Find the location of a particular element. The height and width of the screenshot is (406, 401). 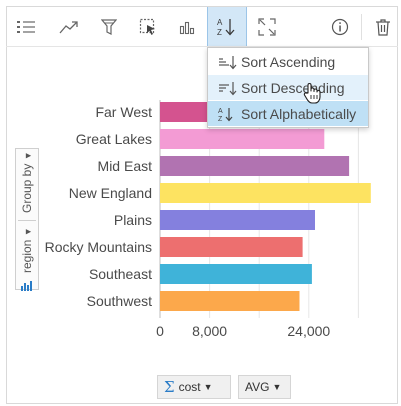

sort-alphabetically-option: A Z Sort Alphabetically is located at coordinates (288, 113).